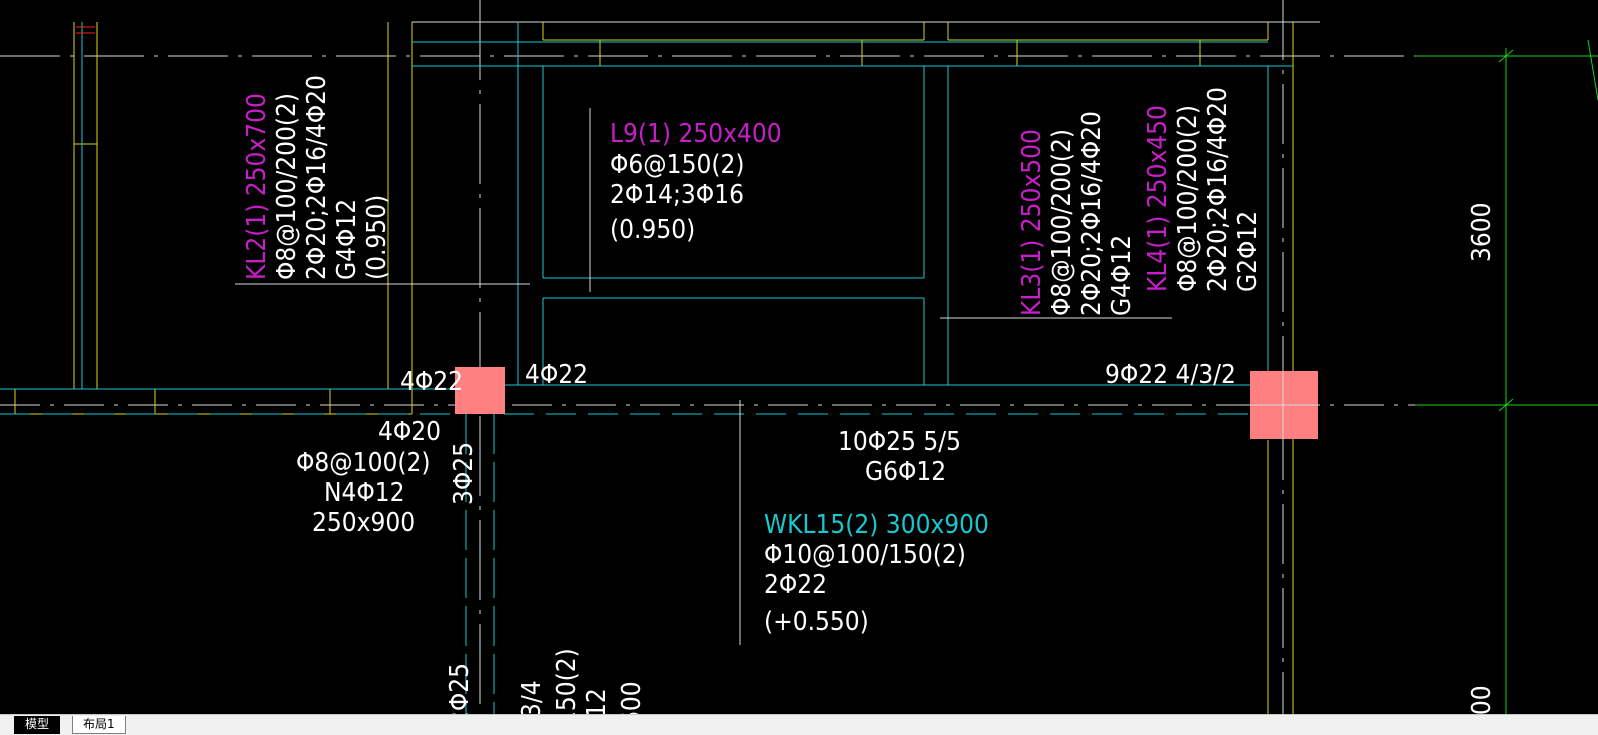 This screenshot has height=735, width=1598. What do you see at coordinates (377, 237) in the screenshot?
I see `kl2-elev: (0.950)` at bounding box center [377, 237].